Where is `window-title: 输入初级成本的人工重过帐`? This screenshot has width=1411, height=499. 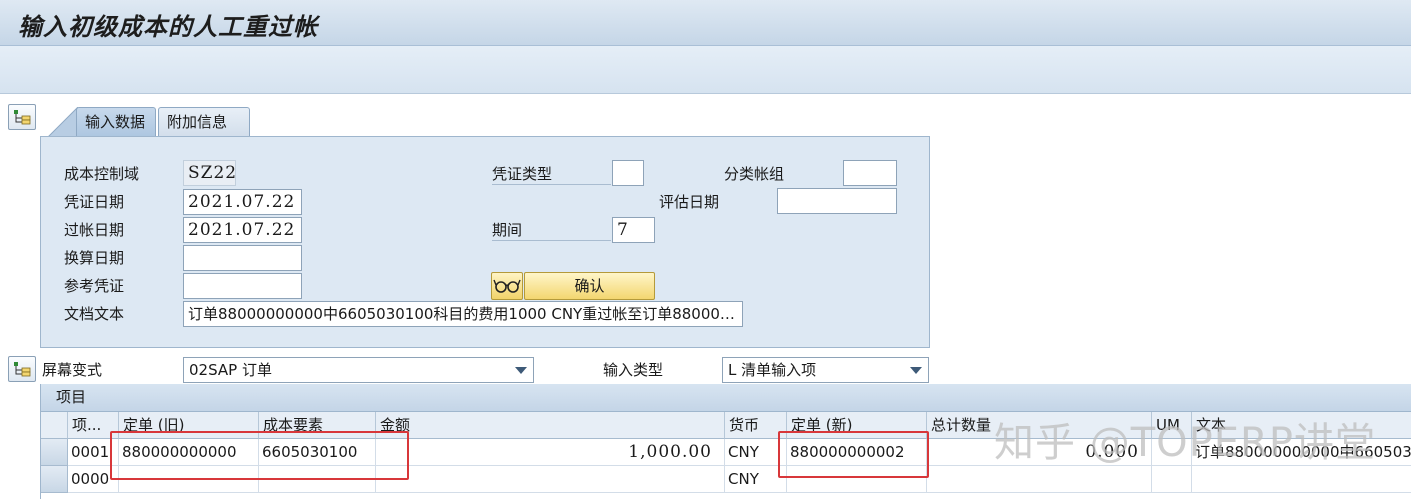
window-title: 输入初级成本的人工重过帐 is located at coordinates (168, 26).